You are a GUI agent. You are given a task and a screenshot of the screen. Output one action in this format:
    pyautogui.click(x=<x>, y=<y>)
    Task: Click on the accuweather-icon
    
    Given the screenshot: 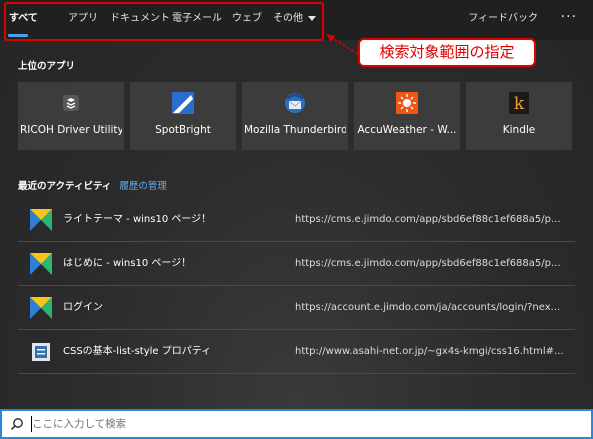 What is the action you would take?
    pyautogui.click(x=407, y=103)
    